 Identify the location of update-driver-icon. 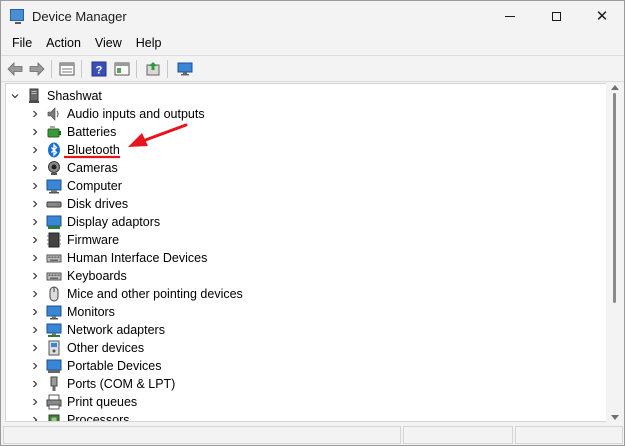
(153, 69).